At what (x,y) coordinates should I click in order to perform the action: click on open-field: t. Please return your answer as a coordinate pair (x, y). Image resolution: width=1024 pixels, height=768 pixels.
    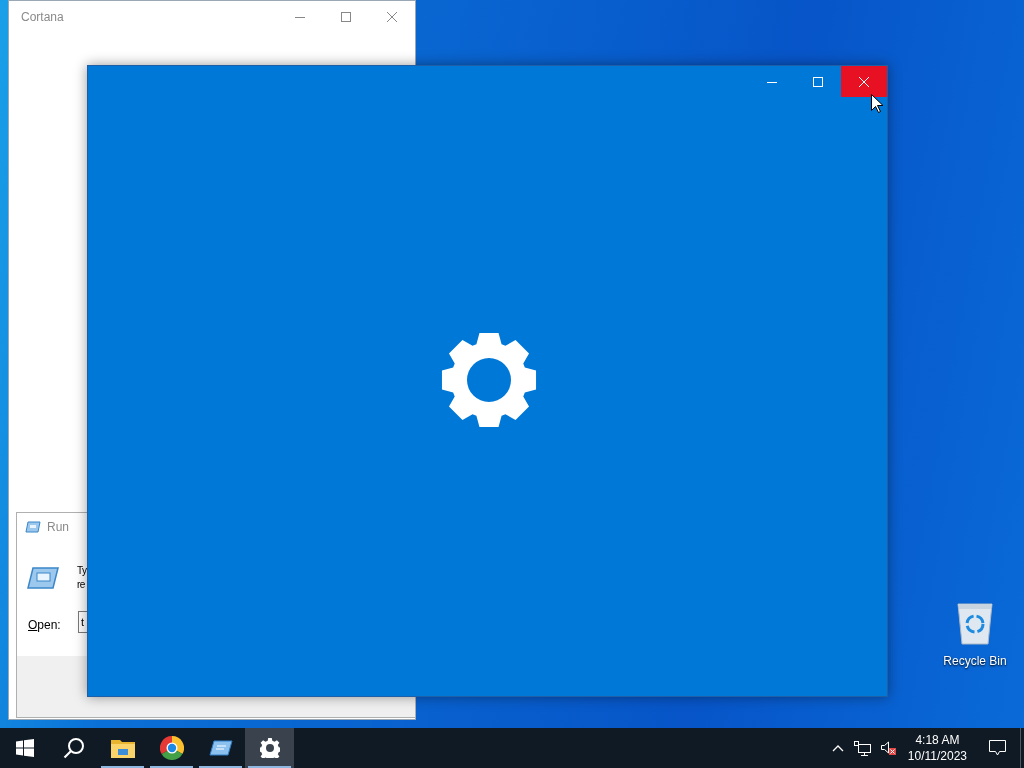
    Looking at the image, I should click on (82, 622).